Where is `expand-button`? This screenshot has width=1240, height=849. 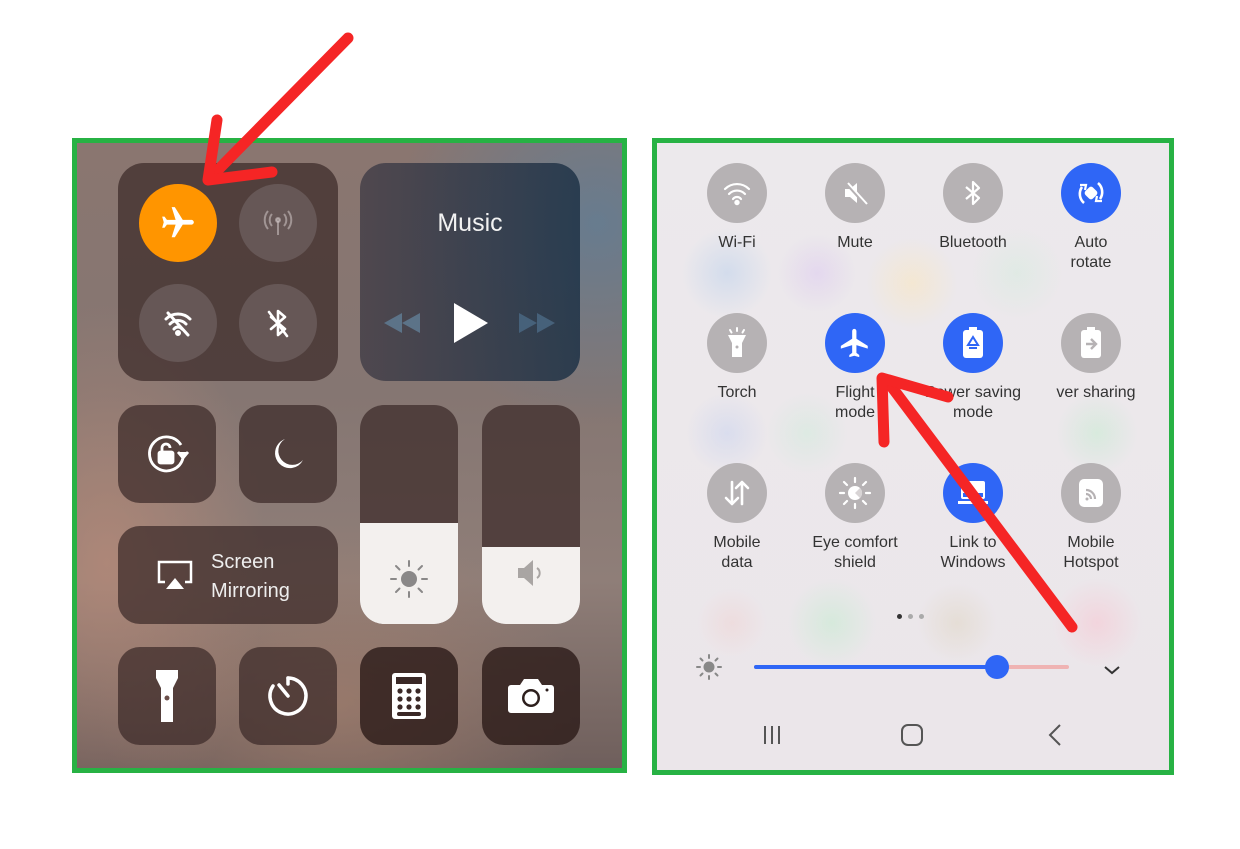 expand-button is located at coordinates (1112, 670).